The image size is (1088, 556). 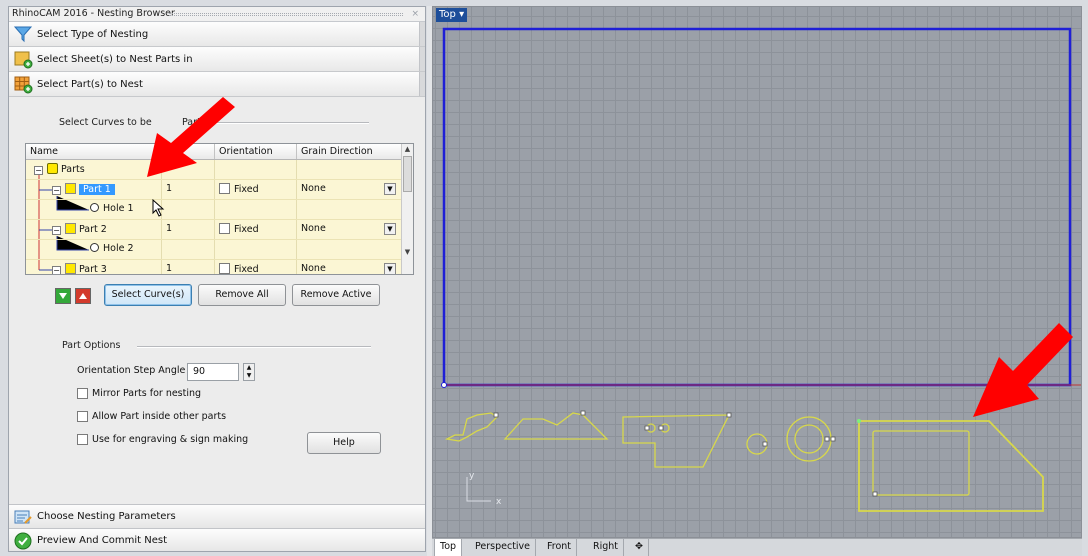 I want to click on allow-part-inside-label: Allow Part inside other parts, so click(x=159, y=416).